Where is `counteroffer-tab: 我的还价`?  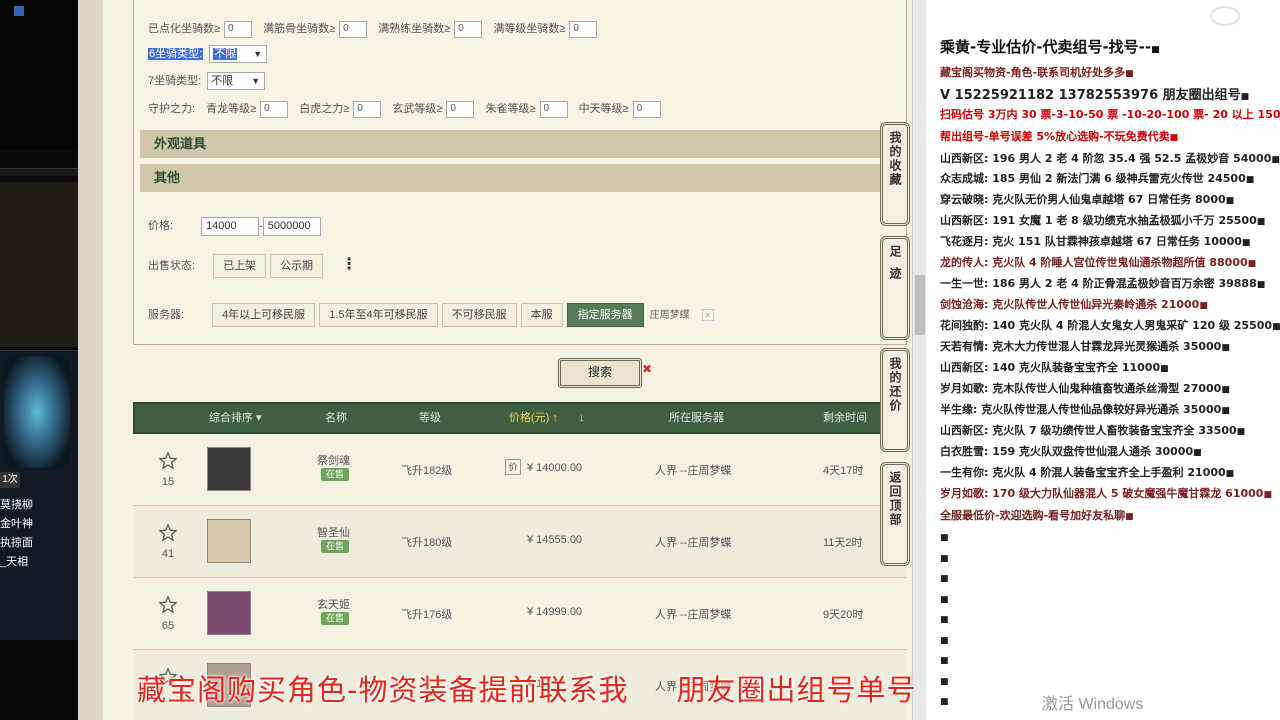 counteroffer-tab: 我的还价 is located at coordinates (895, 400).